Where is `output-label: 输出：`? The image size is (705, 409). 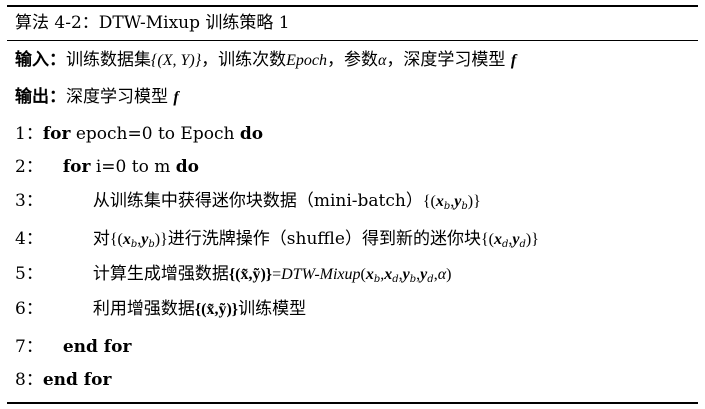
output-label: 输出： is located at coordinates (40, 97).